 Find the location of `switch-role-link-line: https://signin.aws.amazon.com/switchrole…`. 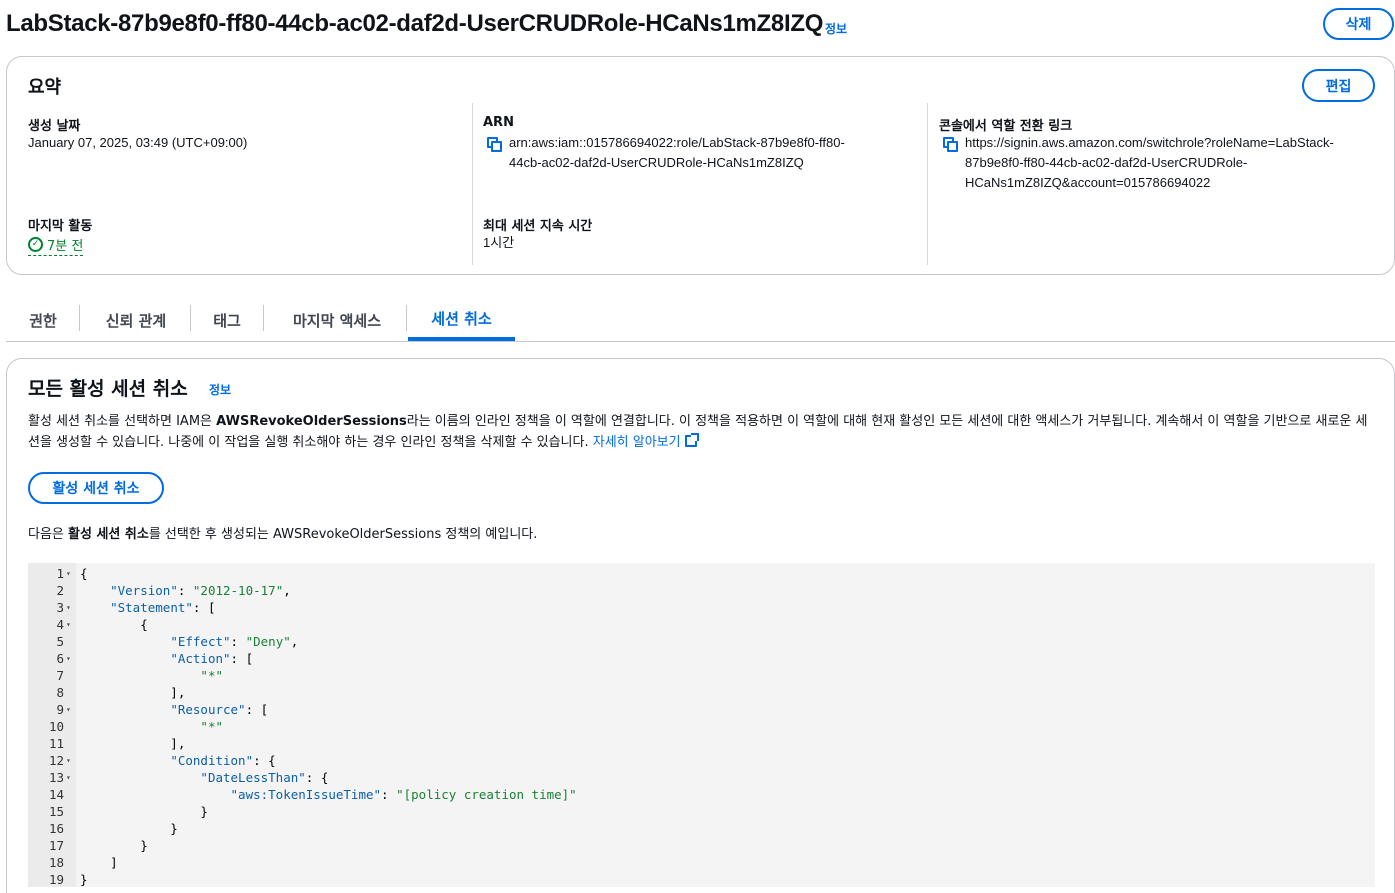

switch-role-link-line: https://signin.aws.amazon.com/switchrole… is located at coordinates (1149, 142).